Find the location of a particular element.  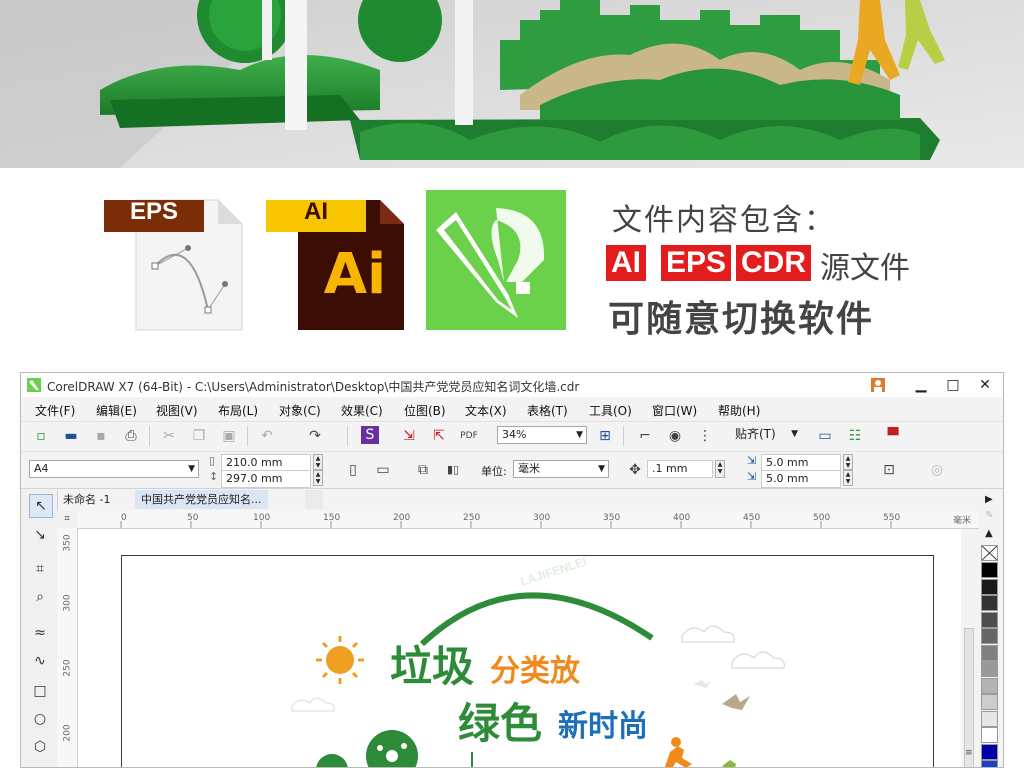

menu-help: 帮助(H) is located at coordinates (739, 410).